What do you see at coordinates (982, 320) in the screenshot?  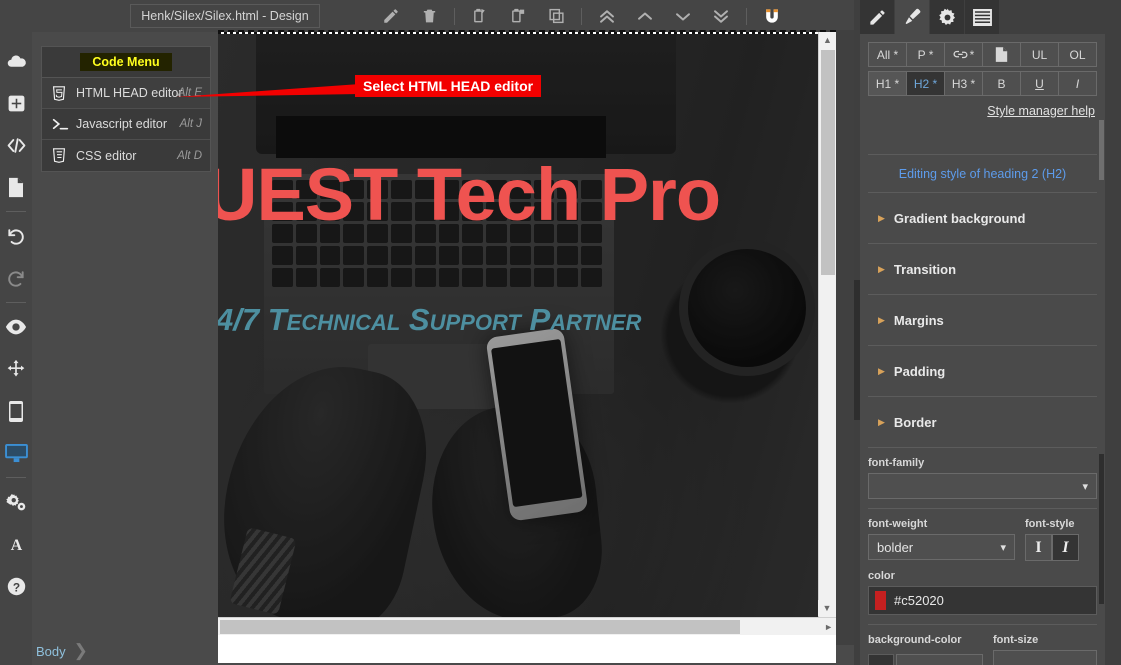 I see `accordion-margins: ▶ Margins` at bounding box center [982, 320].